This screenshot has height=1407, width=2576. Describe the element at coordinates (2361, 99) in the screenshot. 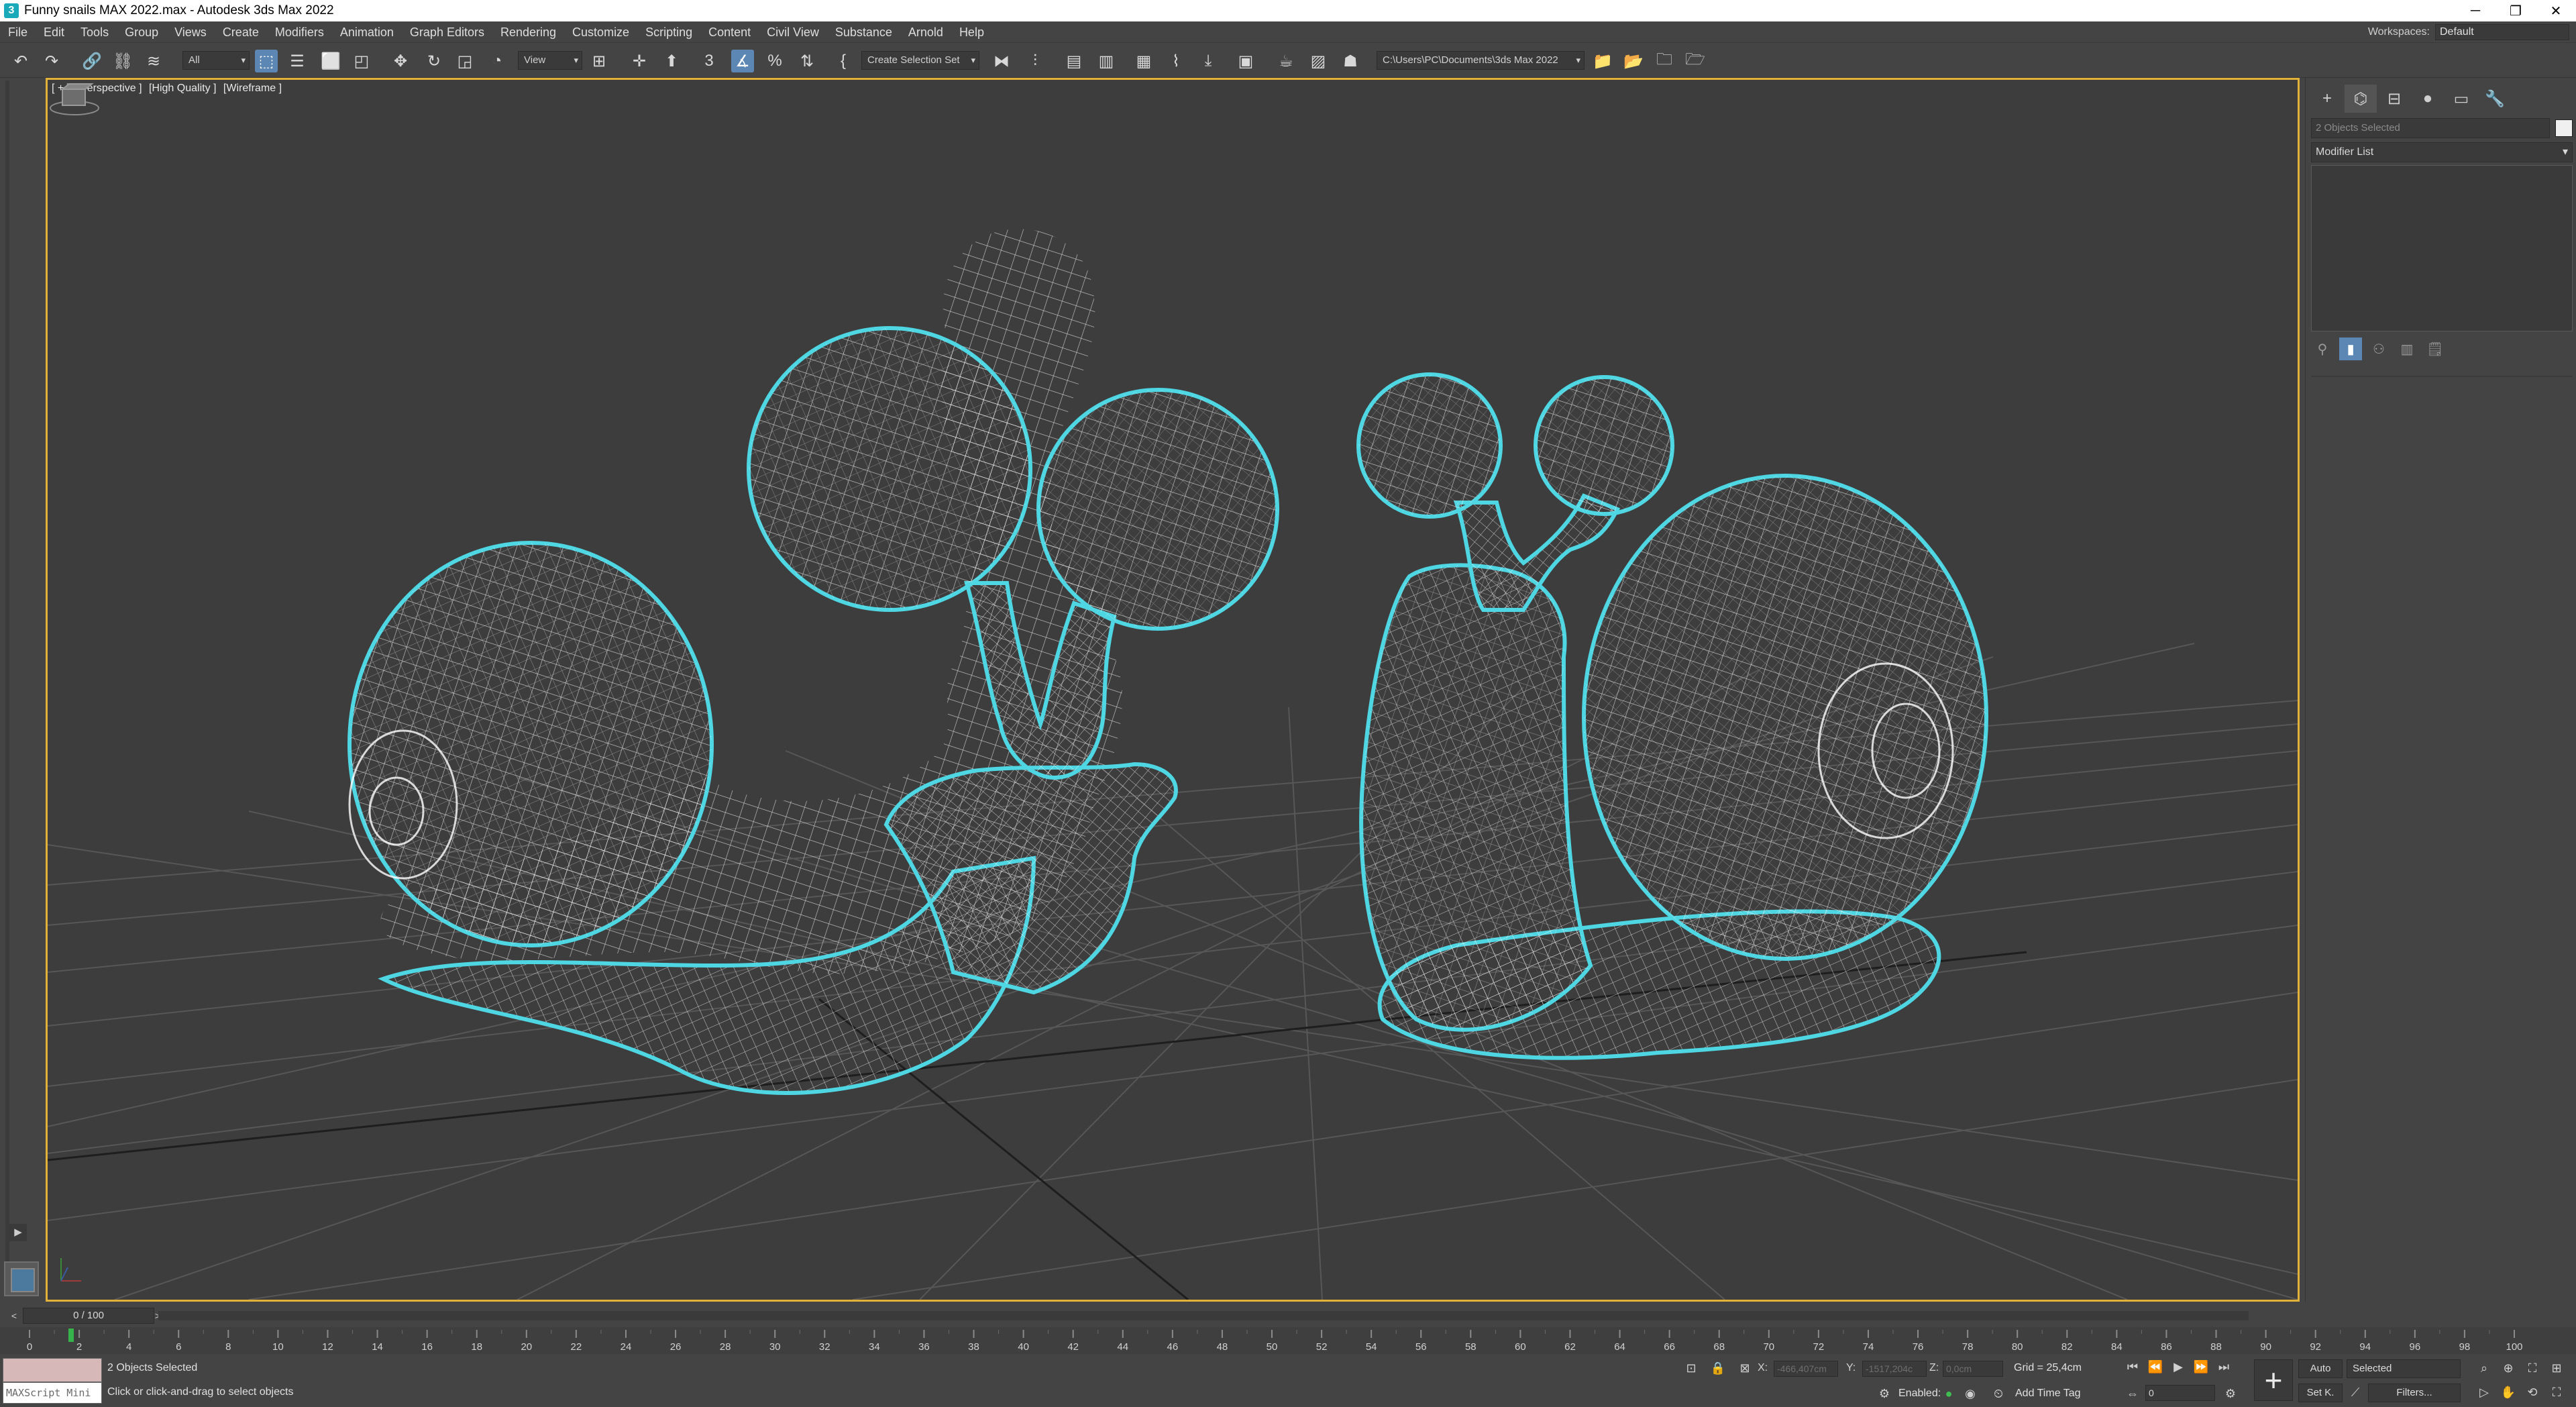

I see `modify-tab-icon: ⌬` at that location.